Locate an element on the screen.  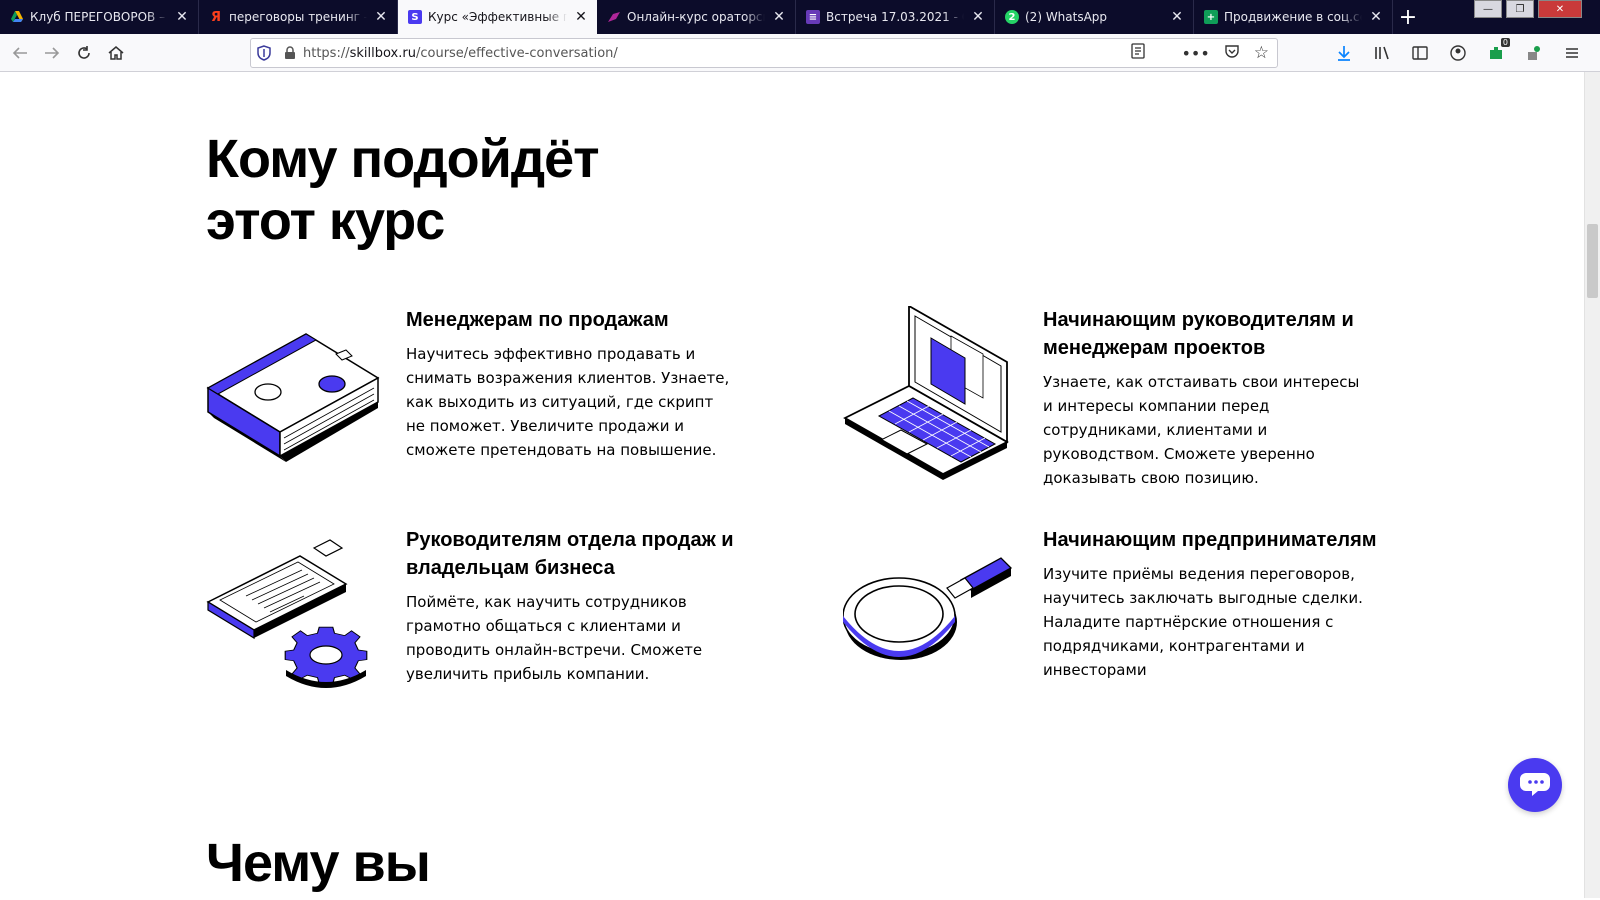
tab-title: Онлайн-курс ораторского is located at coordinates (696, 17).